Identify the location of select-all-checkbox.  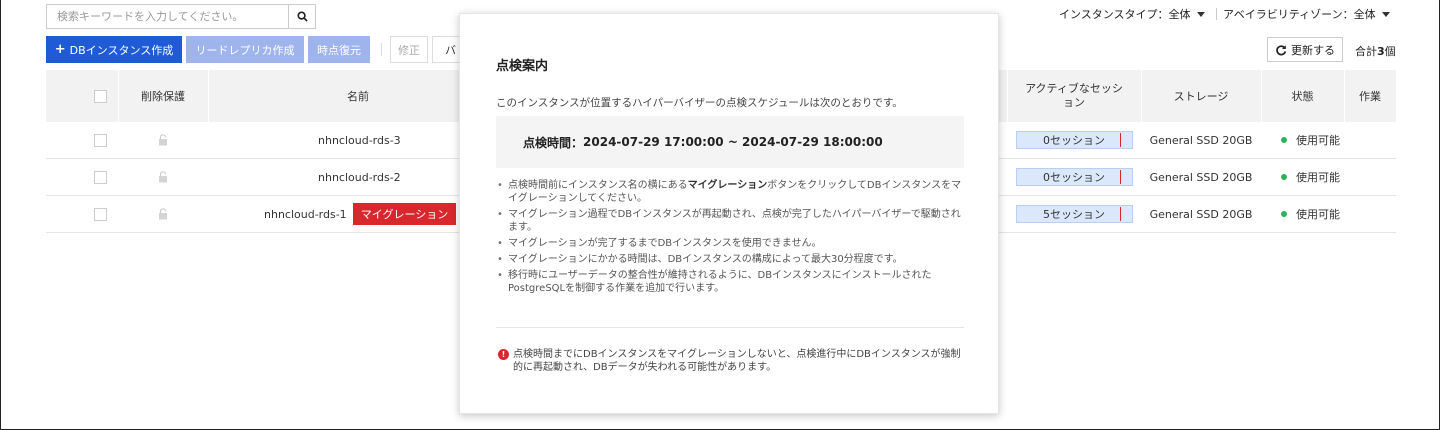
(100, 96).